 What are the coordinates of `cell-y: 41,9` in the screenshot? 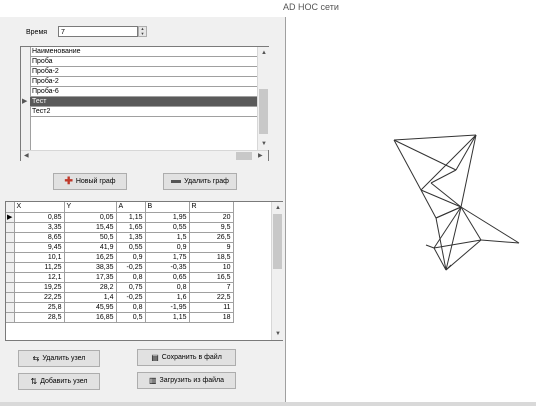 It's located at (90, 247).